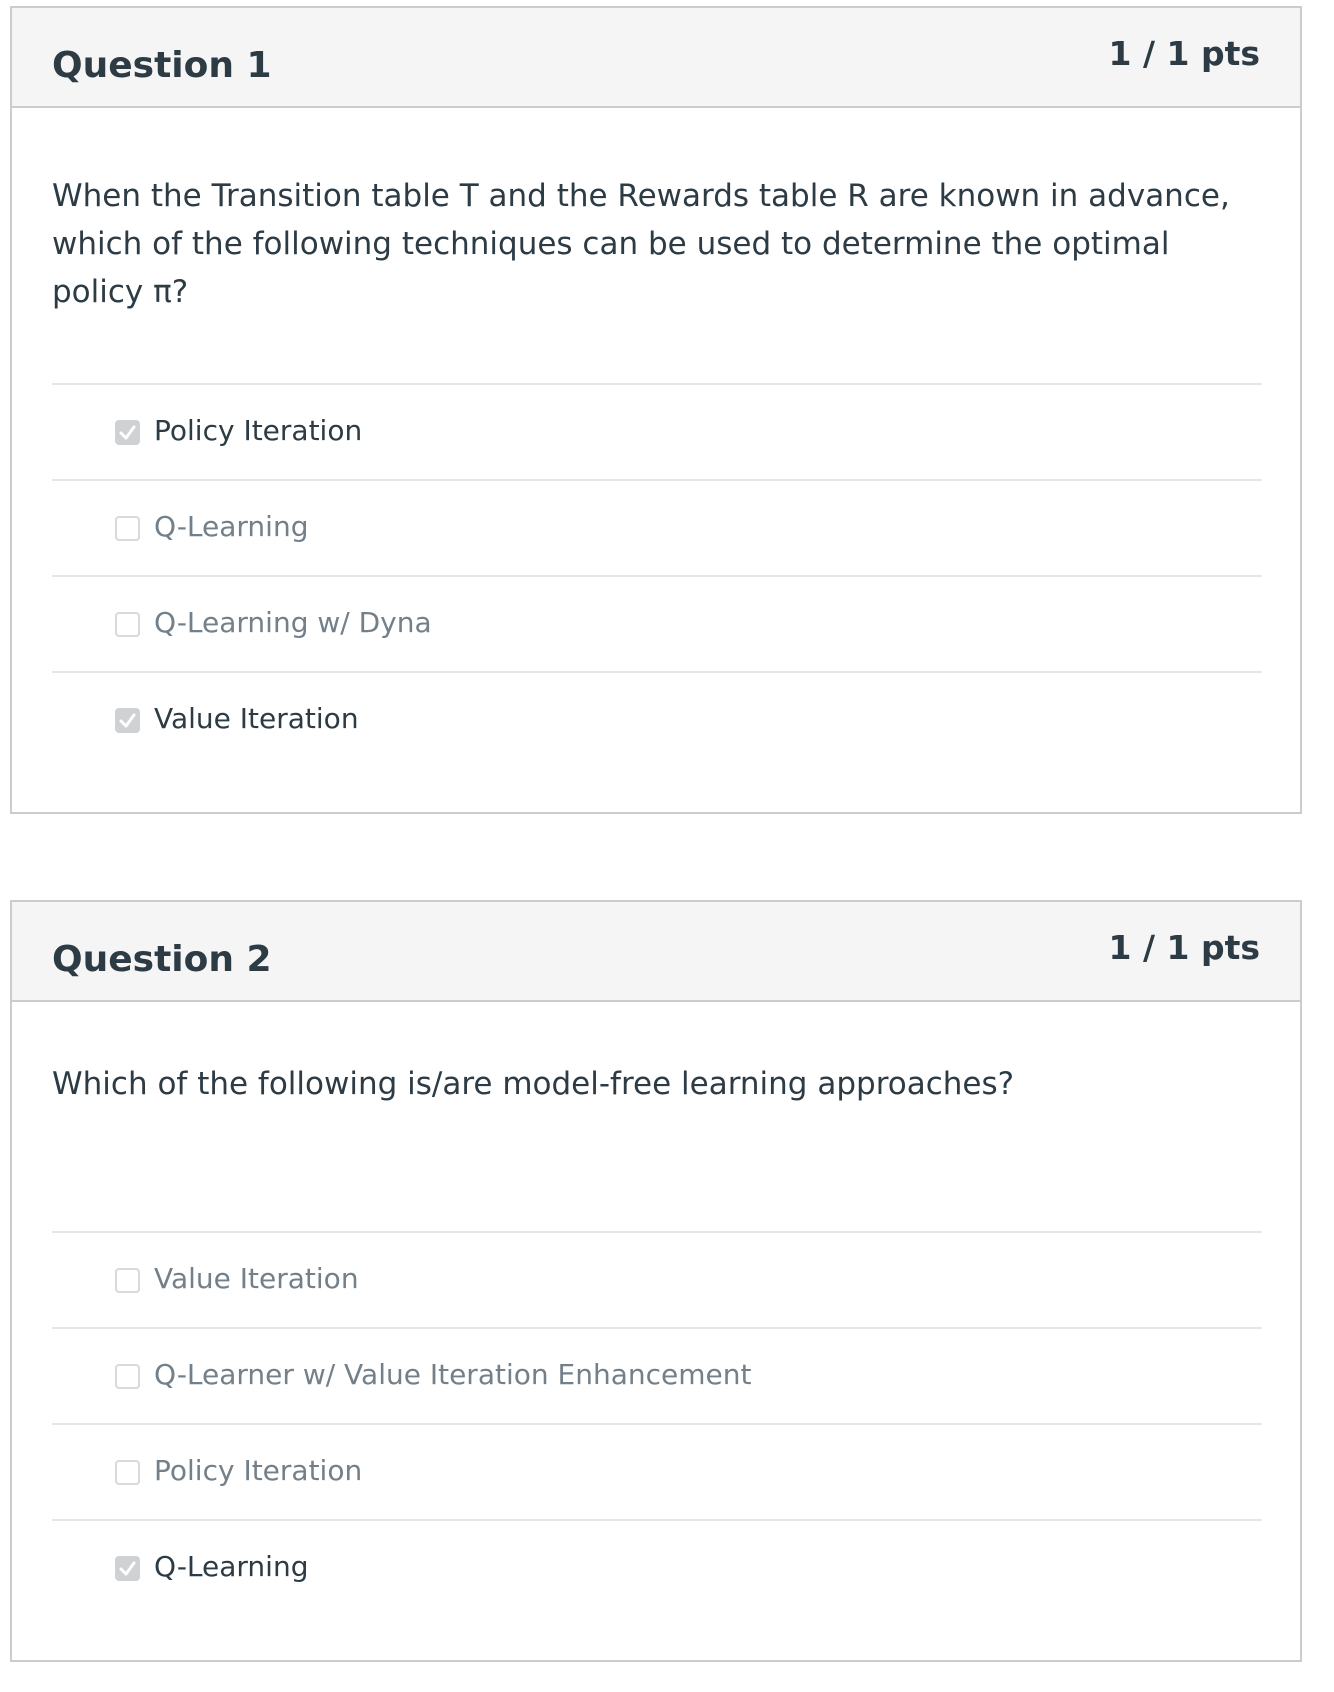 The width and height of the screenshot is (1334, 1692). I want to click on question-title: Question 2, so click(162, 959).